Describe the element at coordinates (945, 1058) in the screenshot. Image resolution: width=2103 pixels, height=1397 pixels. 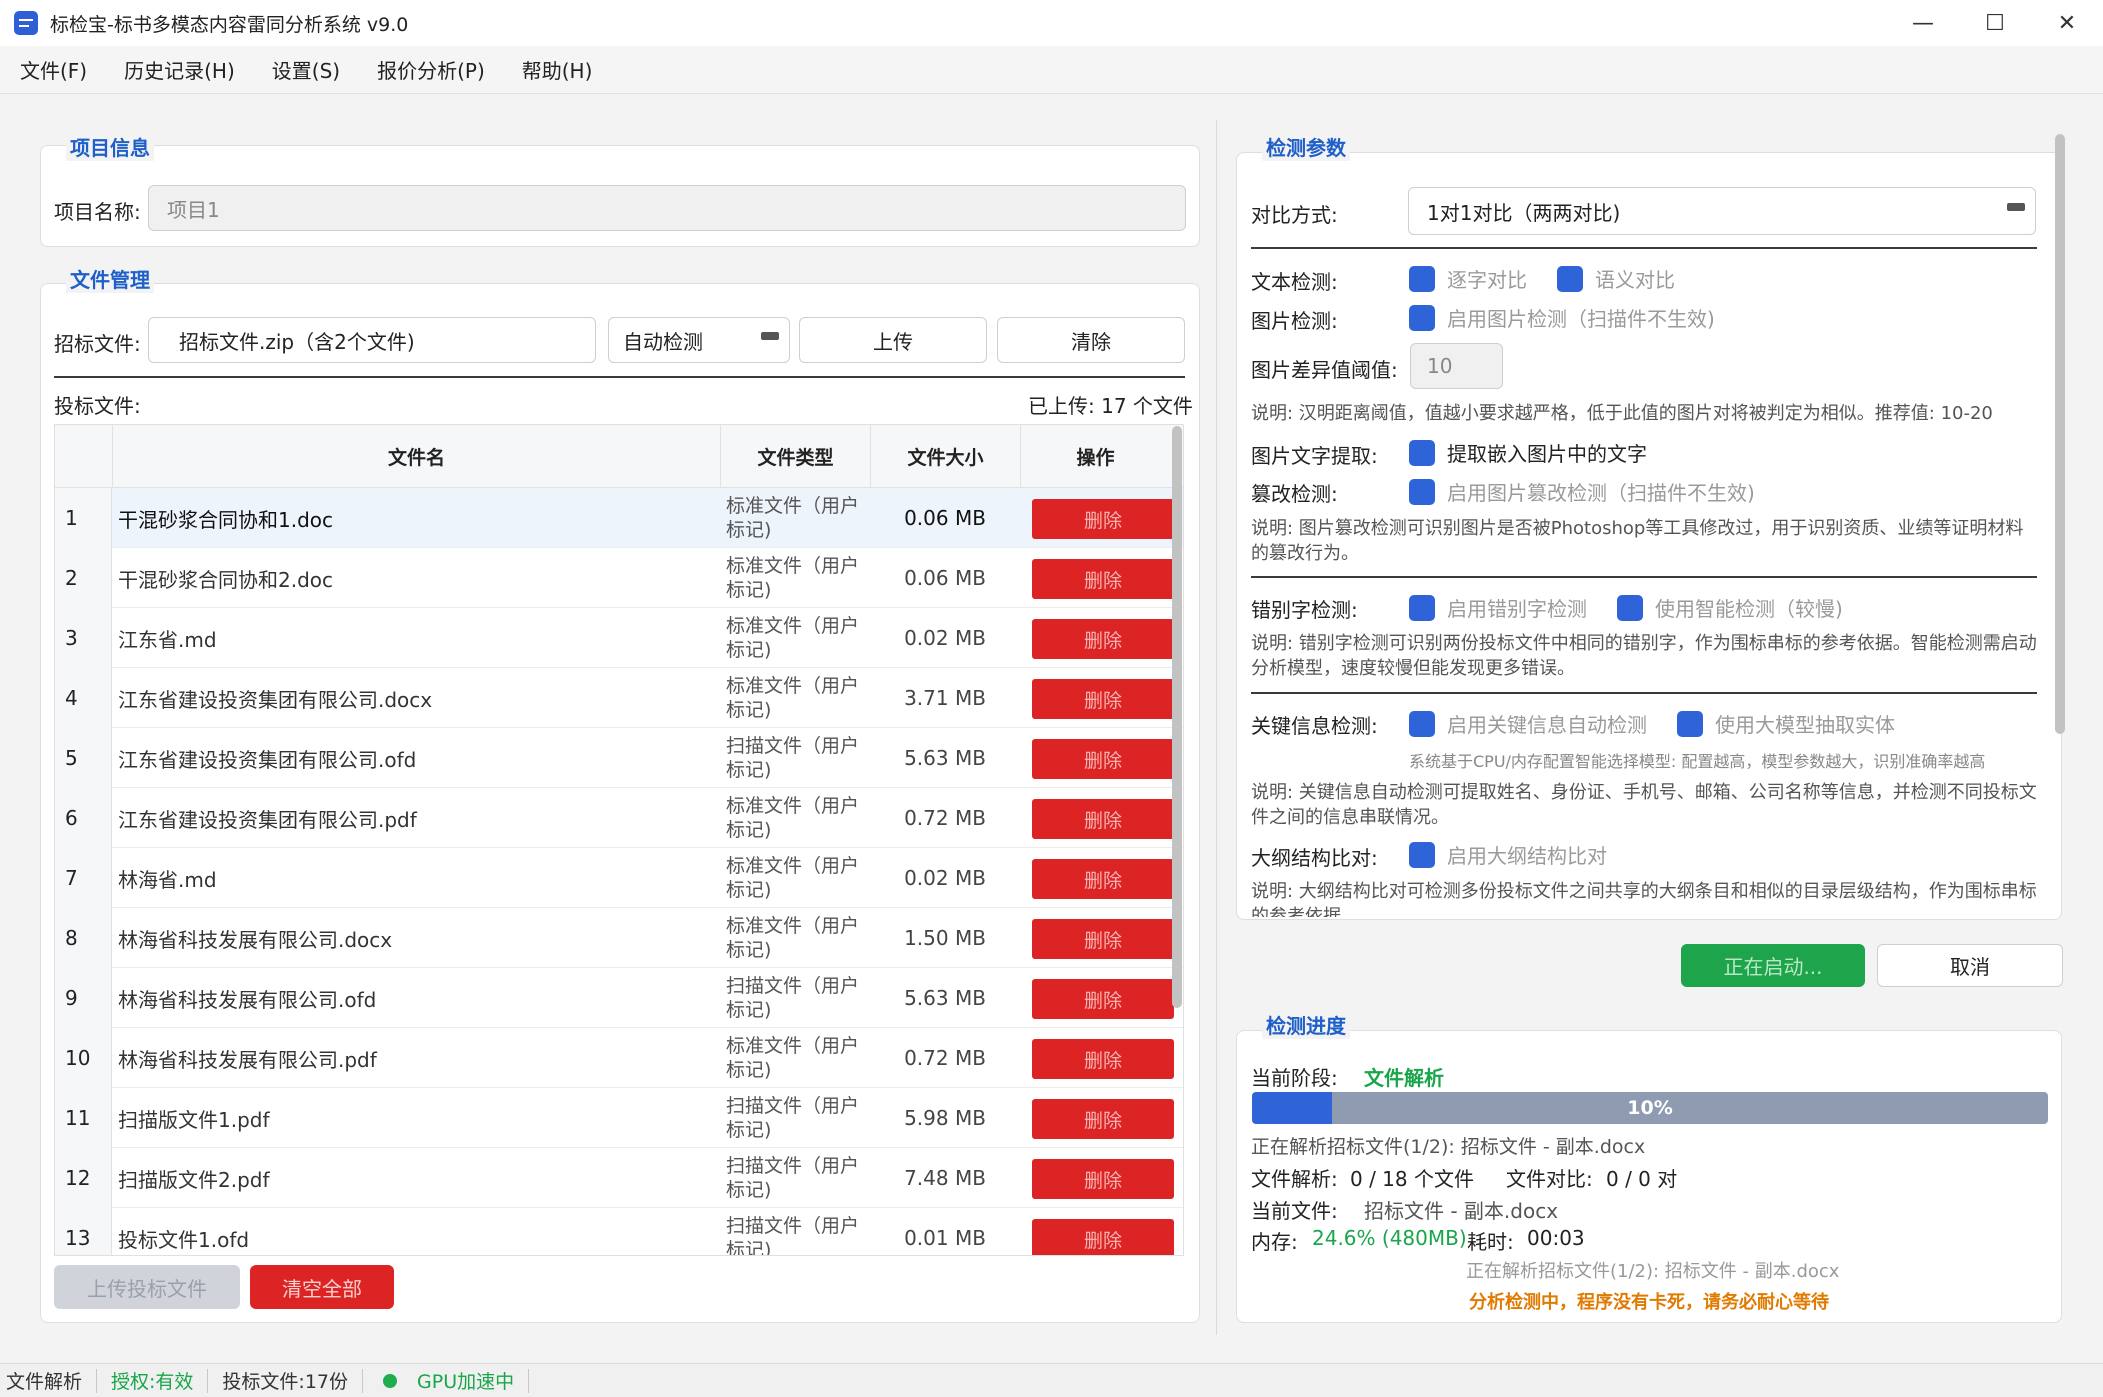
I see `row-filesize: 0.72 MB` at that location.